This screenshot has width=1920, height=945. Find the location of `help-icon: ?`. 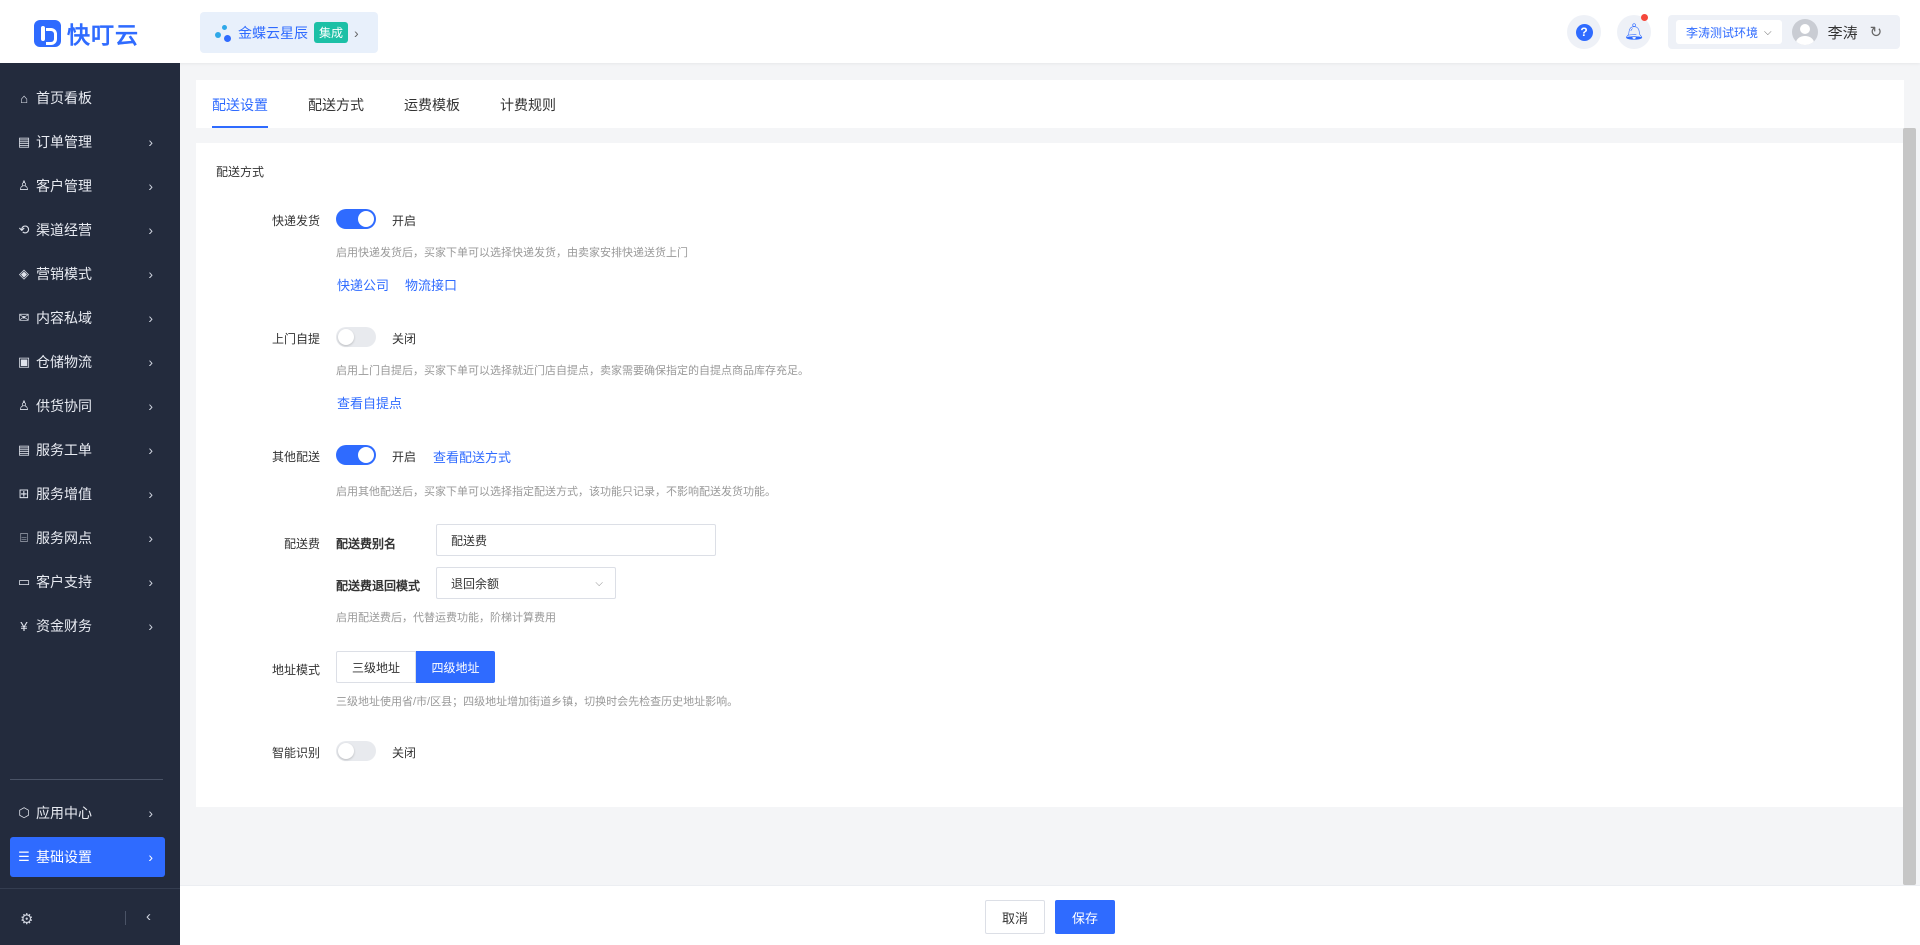

help-icon: ? is located at coordinates (1584, 32).